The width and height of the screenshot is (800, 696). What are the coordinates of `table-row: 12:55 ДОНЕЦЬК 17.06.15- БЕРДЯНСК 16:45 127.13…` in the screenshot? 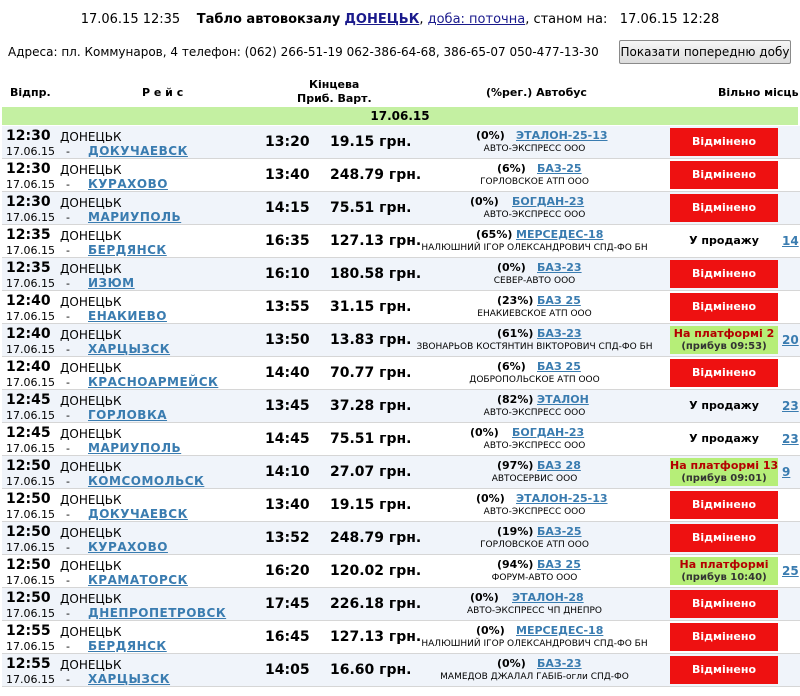 It's located at (401, 637).